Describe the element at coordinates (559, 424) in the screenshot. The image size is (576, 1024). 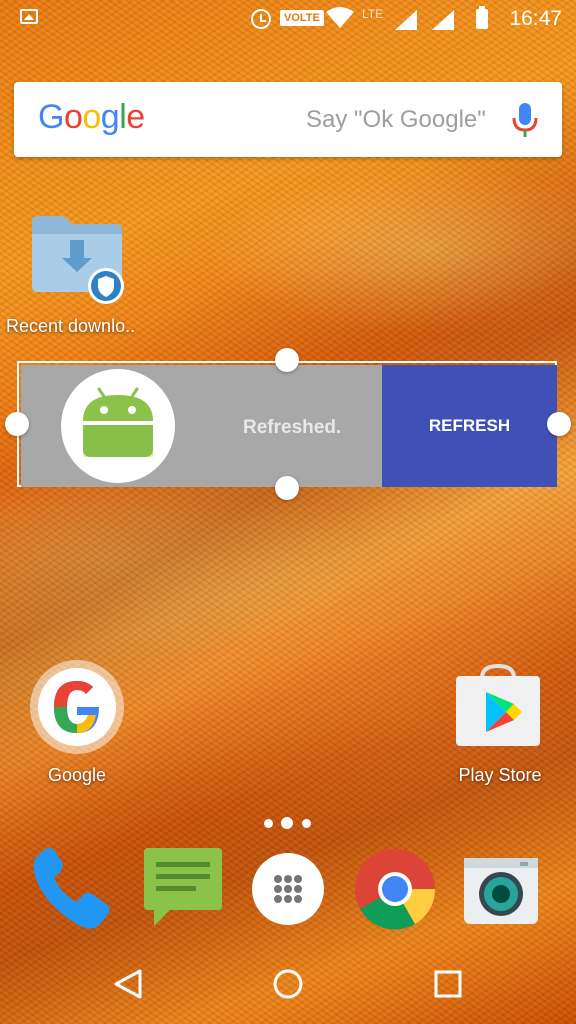
I see `resize-handle-right` at that location.